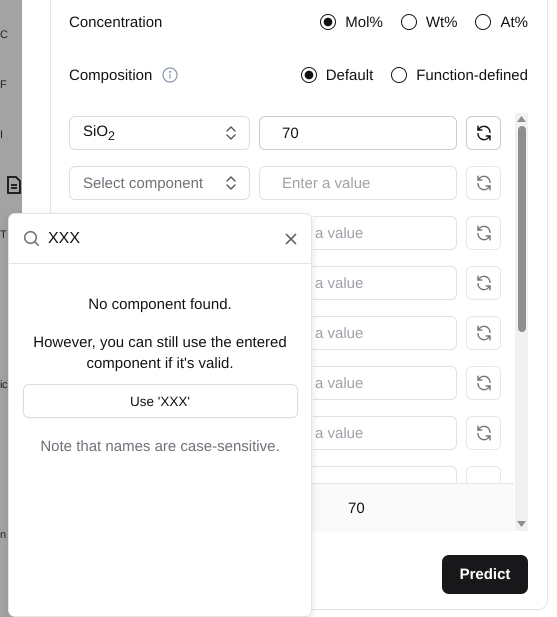 The image size is (557, 617). I want to click on radio-label: Function-defined, so click(472, 75).